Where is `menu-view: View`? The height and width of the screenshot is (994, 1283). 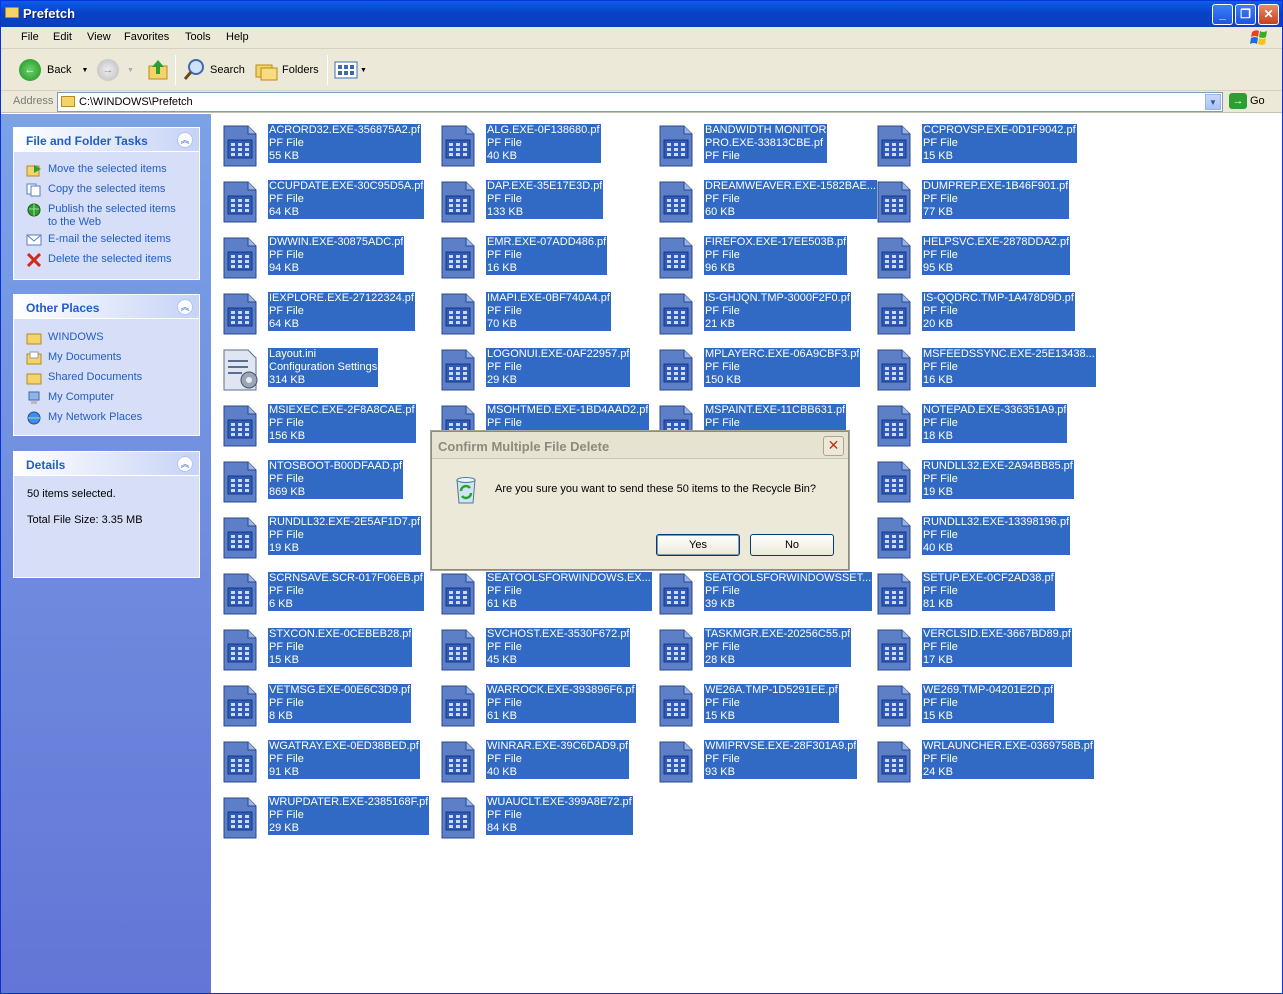 menu-view: View is located at coordinates (99, 37).